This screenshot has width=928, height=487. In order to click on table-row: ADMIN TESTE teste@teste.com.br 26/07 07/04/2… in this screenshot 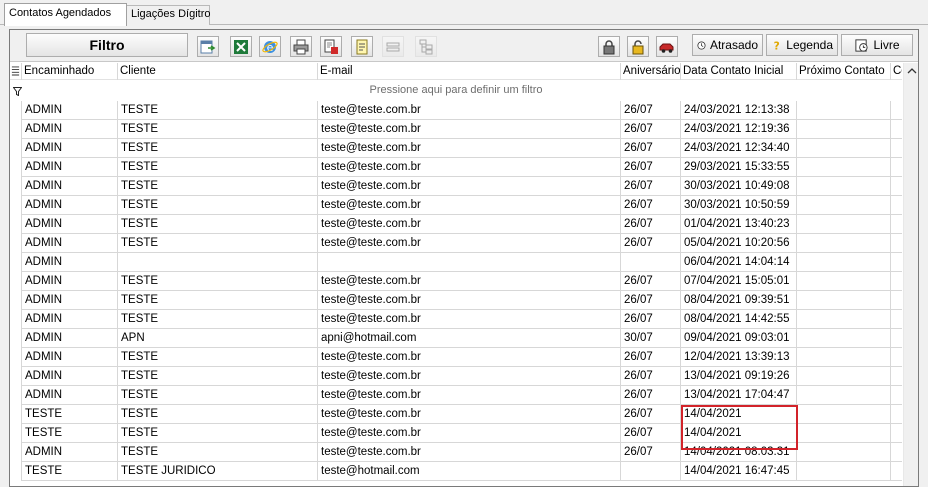, I will do `click(456, 281)`.